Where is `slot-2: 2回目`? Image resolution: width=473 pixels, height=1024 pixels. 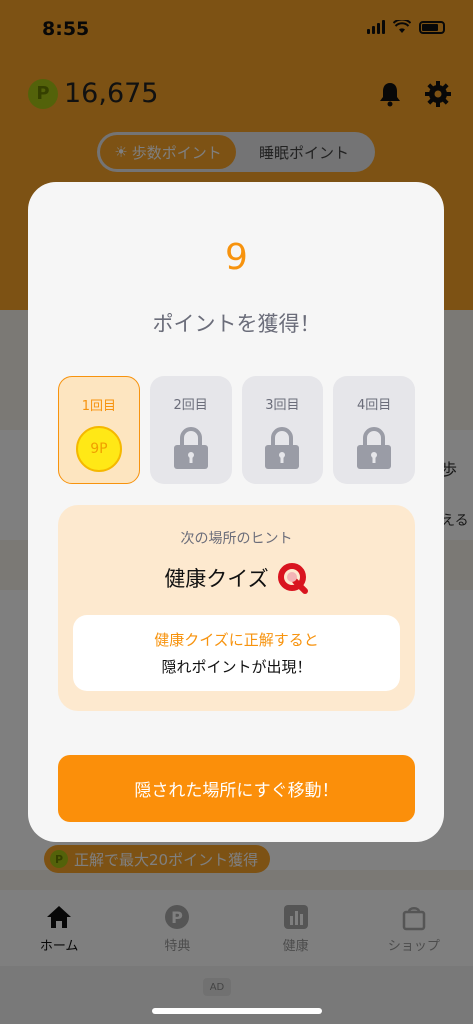 slot-2: 2回目 is located at coordinates (190, 430).